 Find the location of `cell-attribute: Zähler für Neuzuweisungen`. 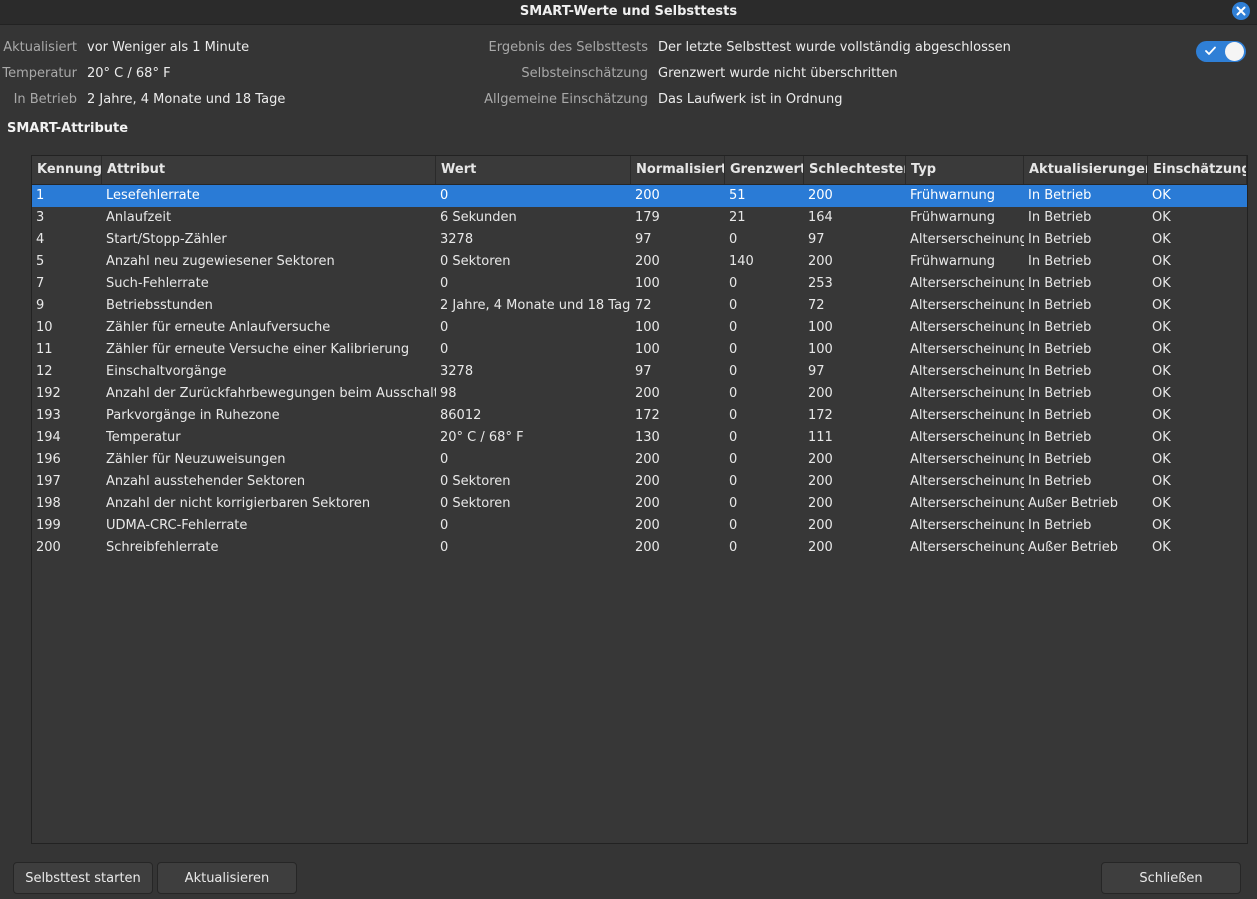

cell-attribute: Zähler für Neuzuweisungen is located at coordinates (196, 459).